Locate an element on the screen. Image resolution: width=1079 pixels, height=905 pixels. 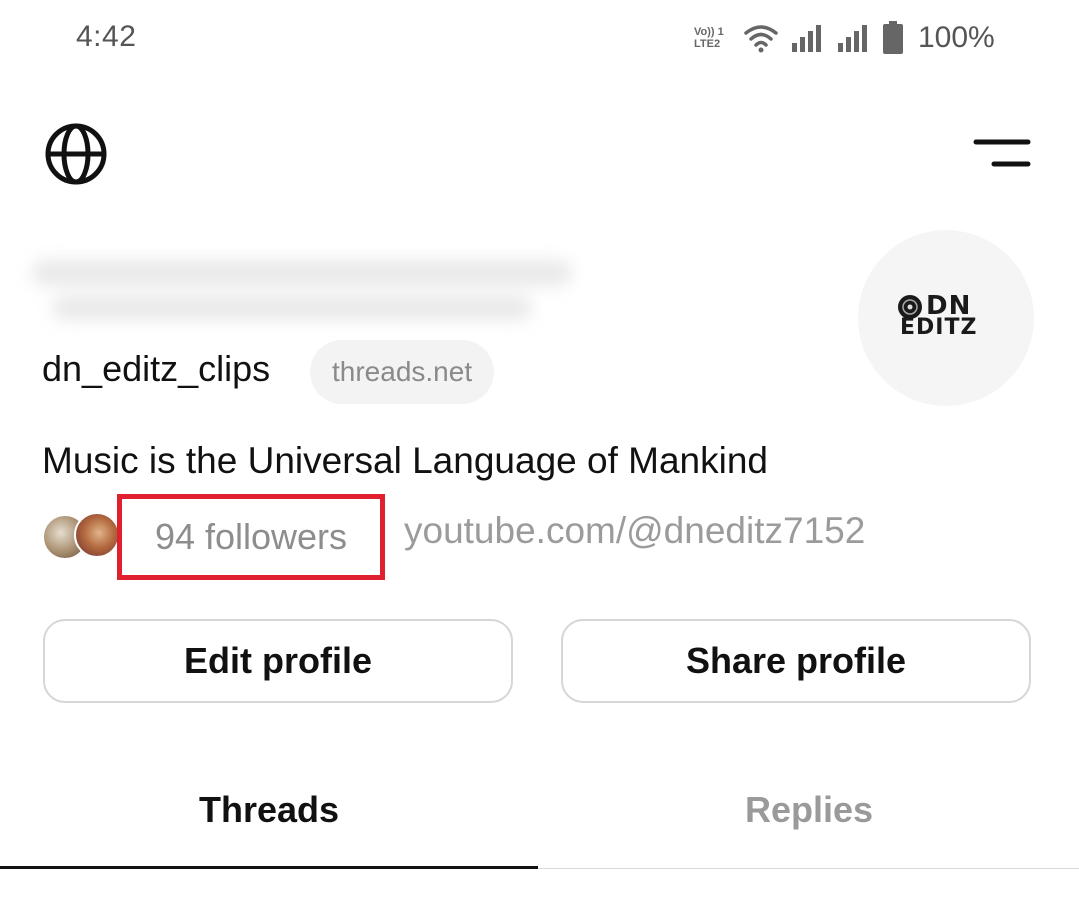
volte-icon: Vo)) 1 LTE2 is located at coordinates (713, 38).